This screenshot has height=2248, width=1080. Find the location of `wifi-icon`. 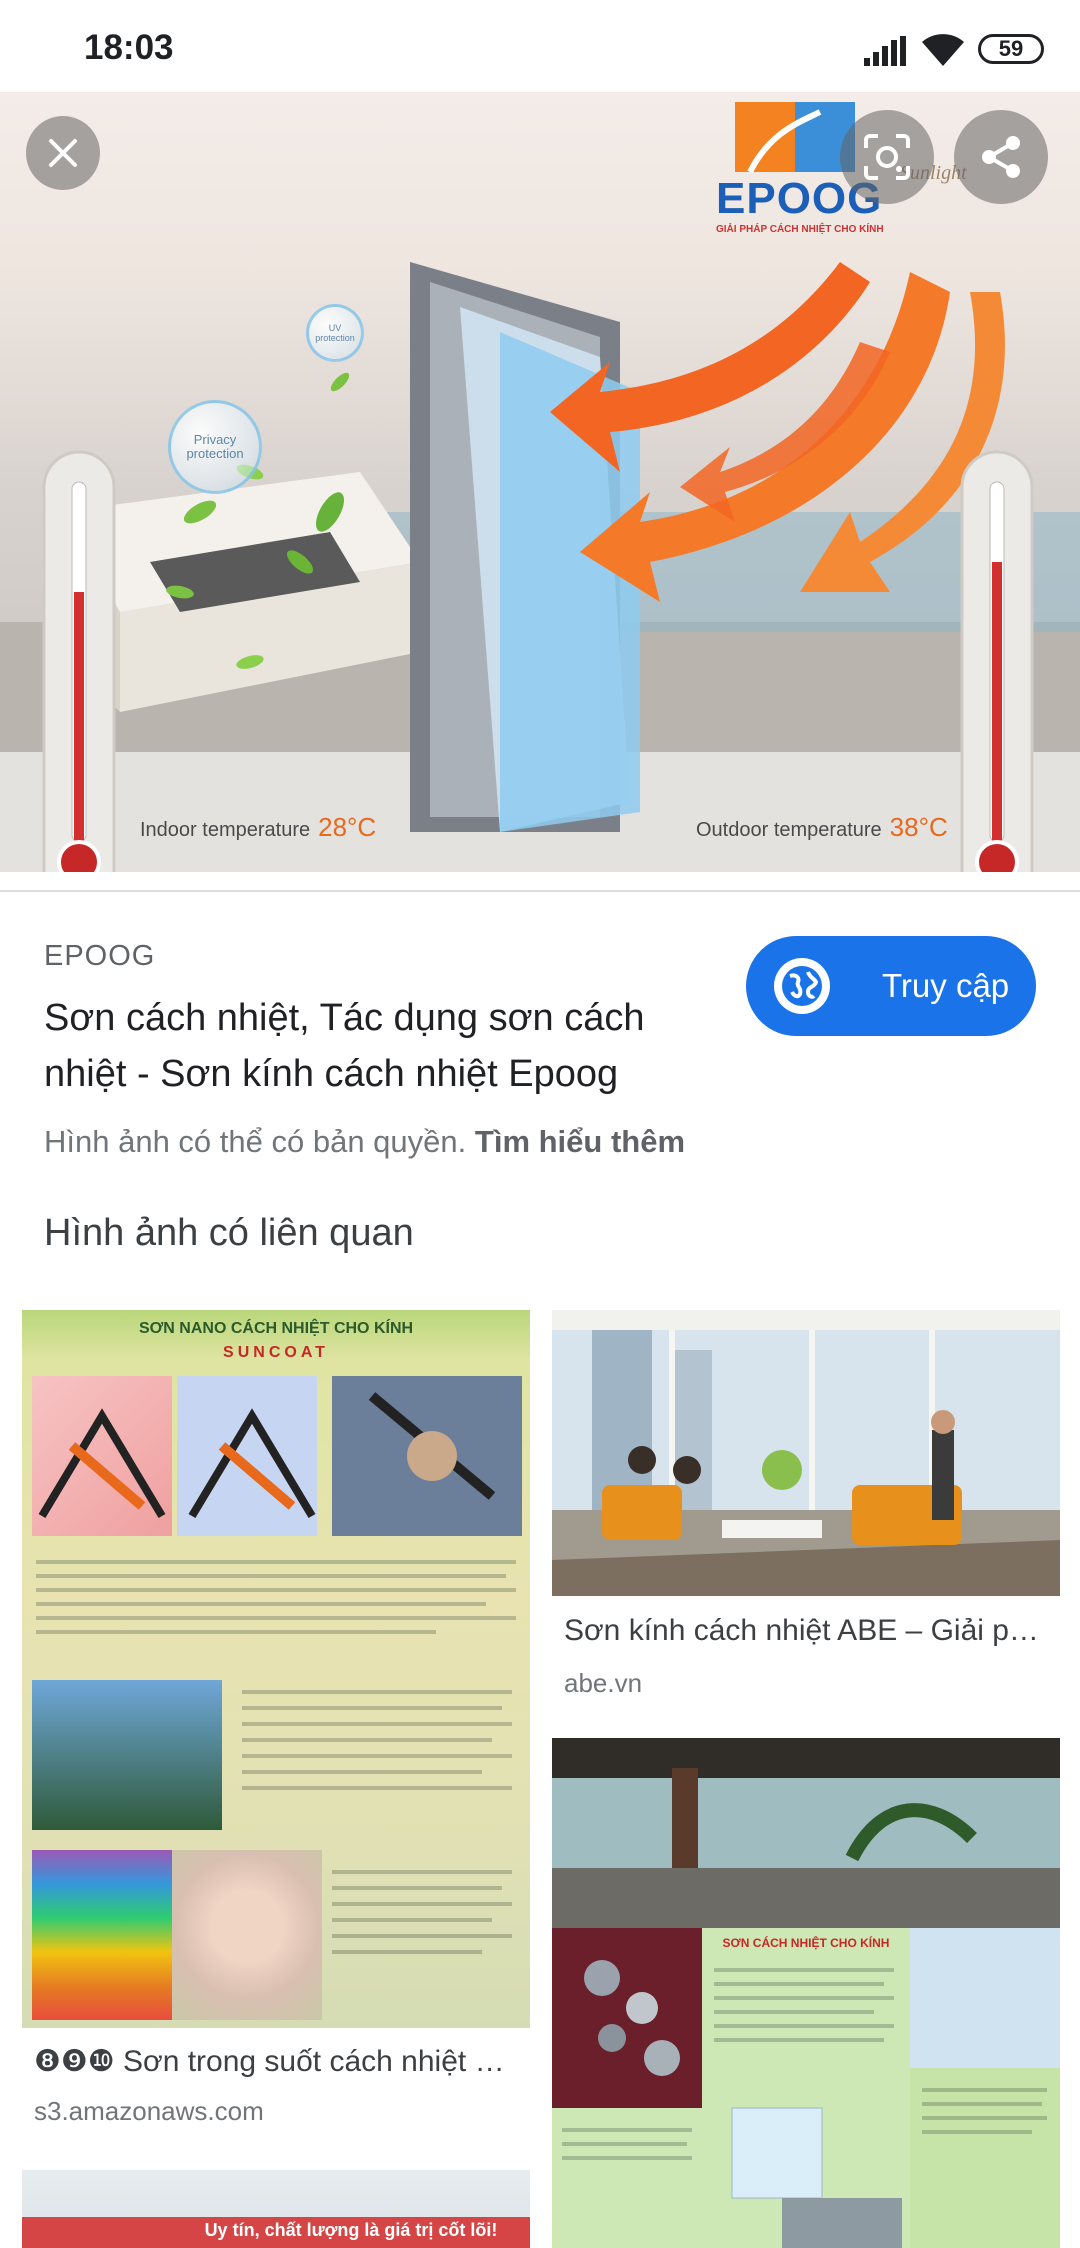

wifi-icon is located at coordinates (943, 50).